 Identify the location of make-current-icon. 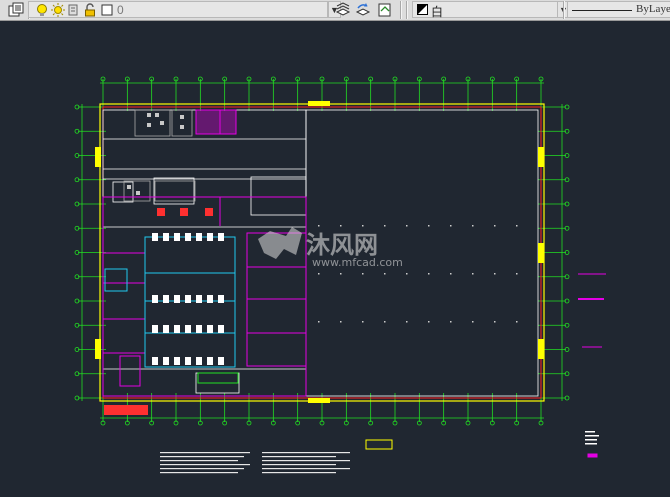
(343, 9).